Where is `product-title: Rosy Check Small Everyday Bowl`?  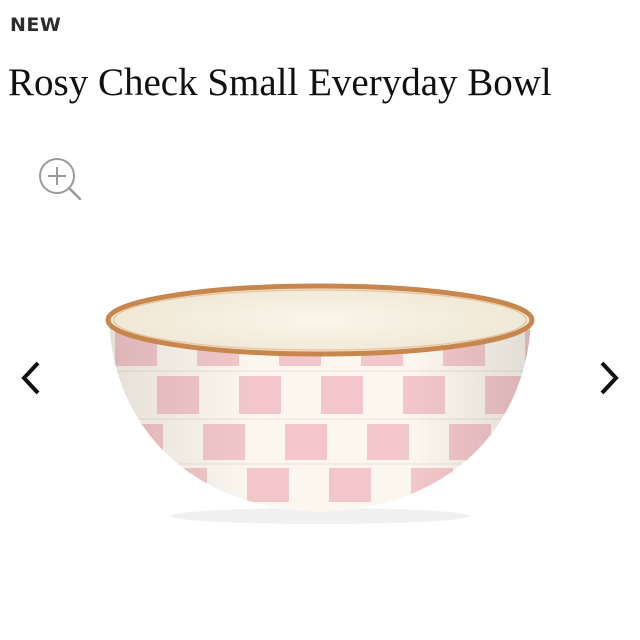 product-title: Rosy Check Small Everyday Bowl is located at coordinates (280, 82).